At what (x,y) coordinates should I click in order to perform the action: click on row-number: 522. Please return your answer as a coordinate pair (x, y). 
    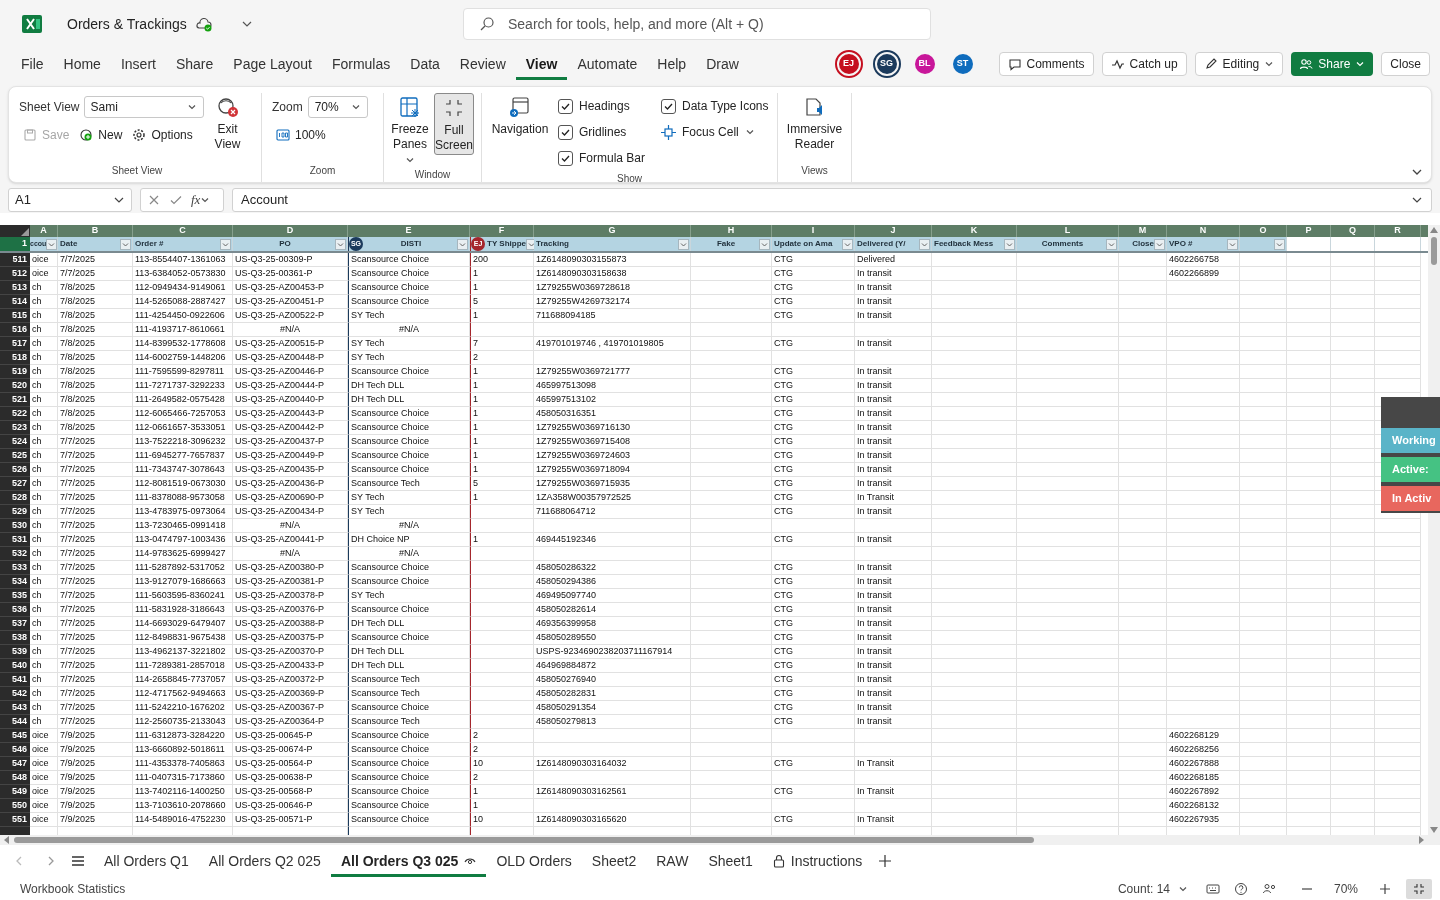
    Looking at the image, I should click on (15, 414).